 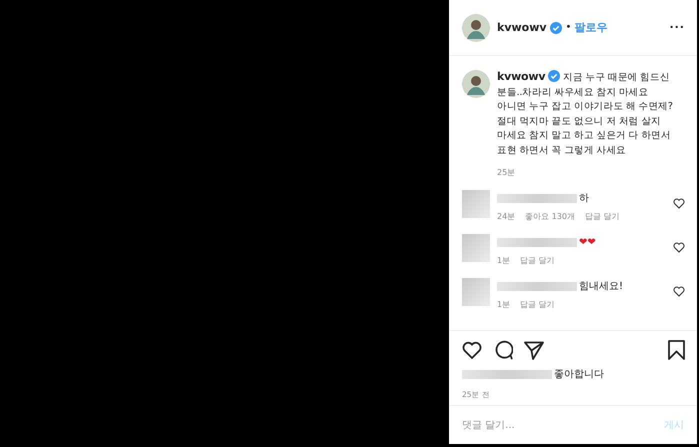 What do you see at coordinates (591, 27) in the screenshot?
I see `follow-link: 팔로우` at bounding box center [591, 27].